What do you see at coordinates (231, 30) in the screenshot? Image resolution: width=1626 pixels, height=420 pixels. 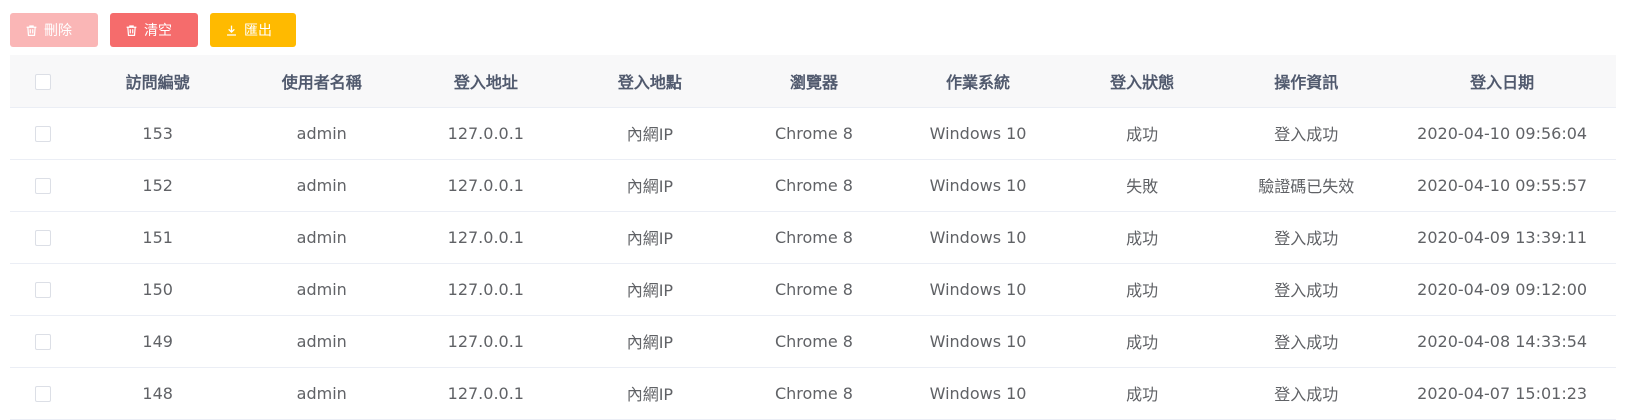 I see `download-icon` at bounding box center [231, 30].